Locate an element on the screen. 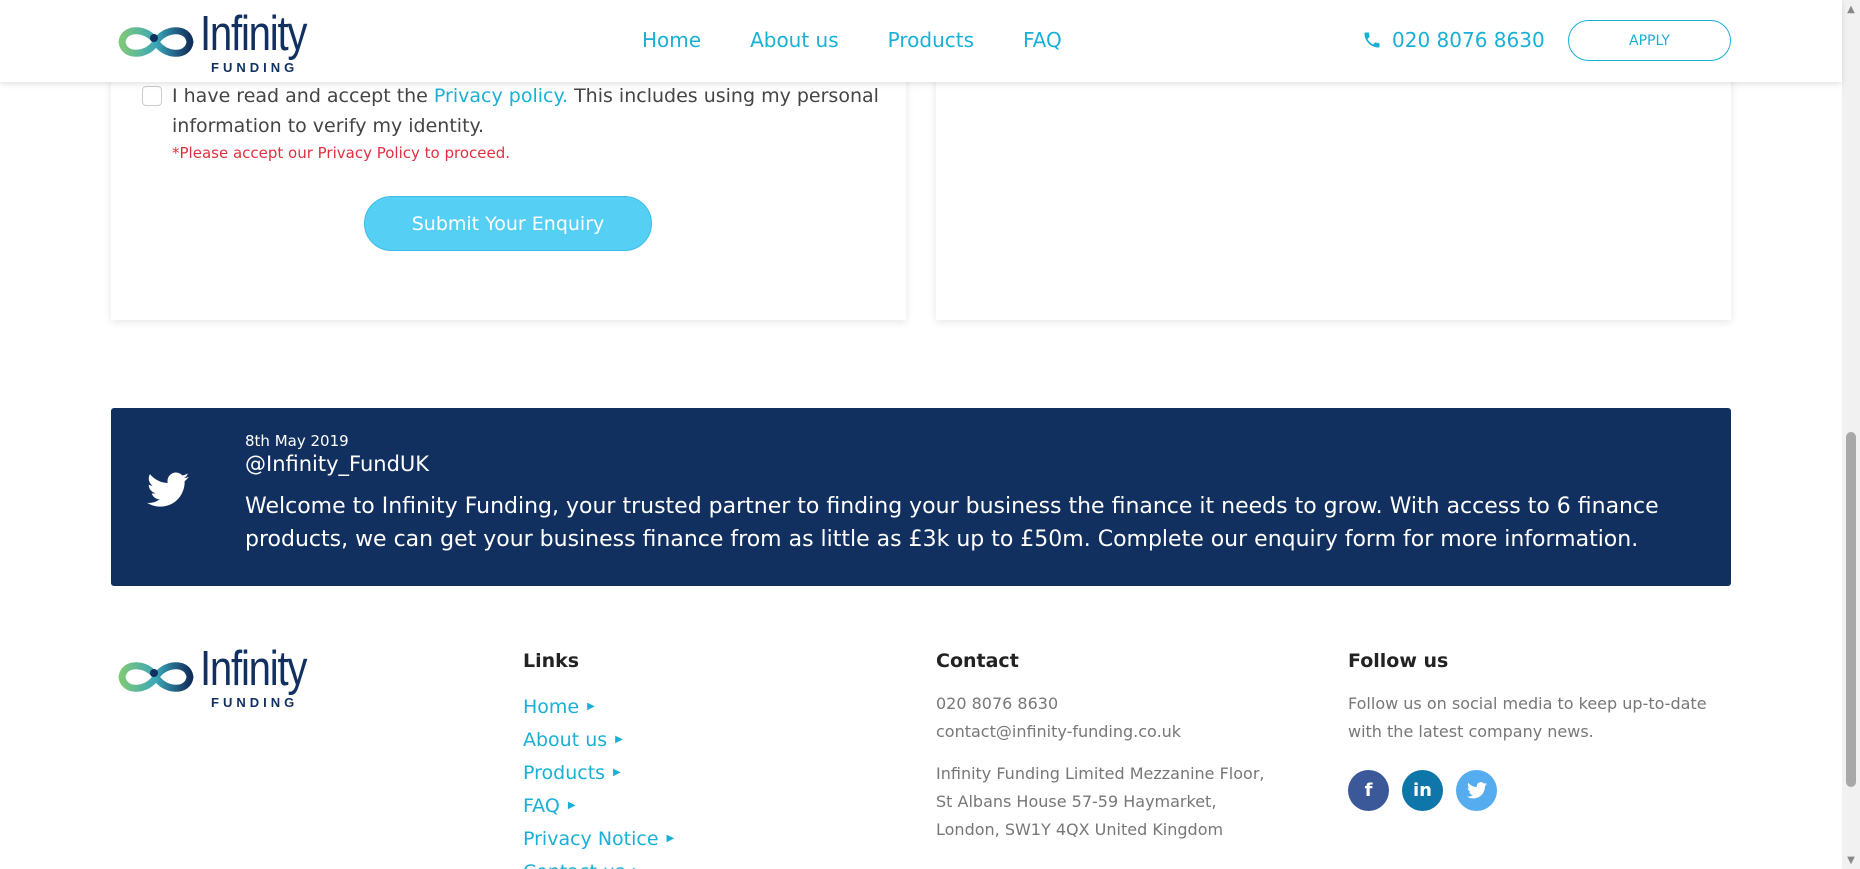 The width and height of the screenshot is (1860, 869). tweet-date: 8th May 2019 is located at coordinates (297, 441).